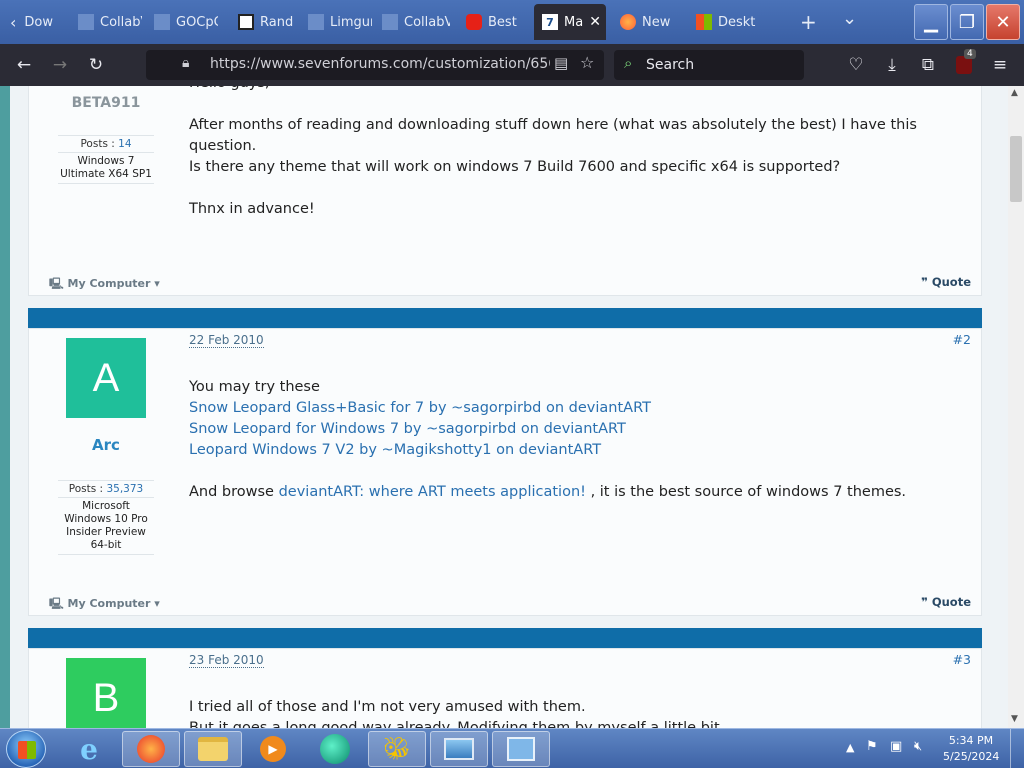 The image size is (1024, 769). What do you see at coordinates (1014, 719) in the screenshot?
I see `scroll-down-icon: ▼` at bounding box center [1014, 719].